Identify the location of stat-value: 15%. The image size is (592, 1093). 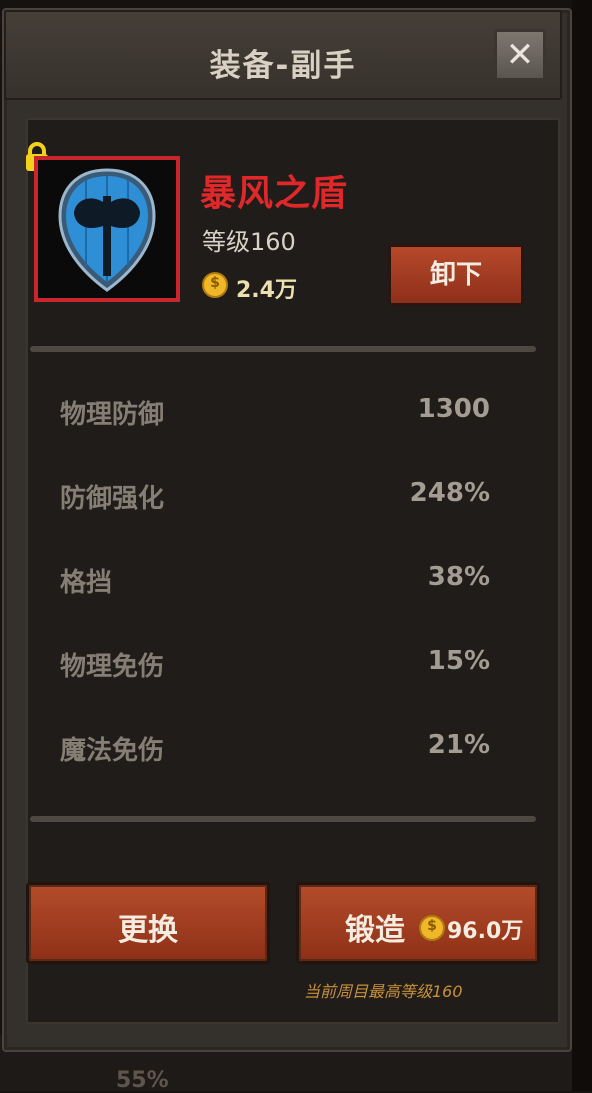
(458, 661).